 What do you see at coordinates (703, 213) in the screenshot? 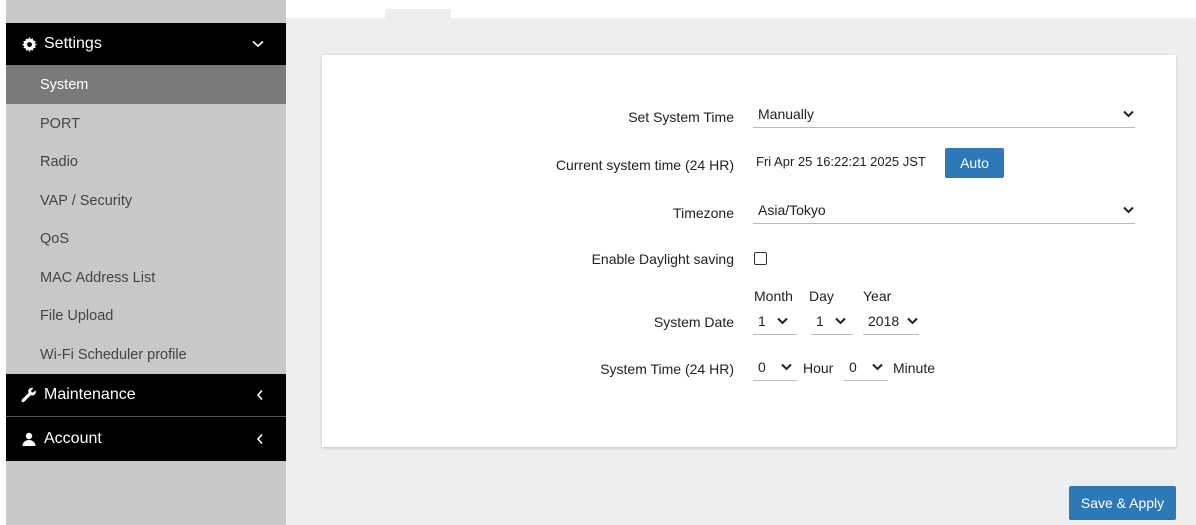
I see `timezone-label: Timezone` at bounding box center [703, 213].